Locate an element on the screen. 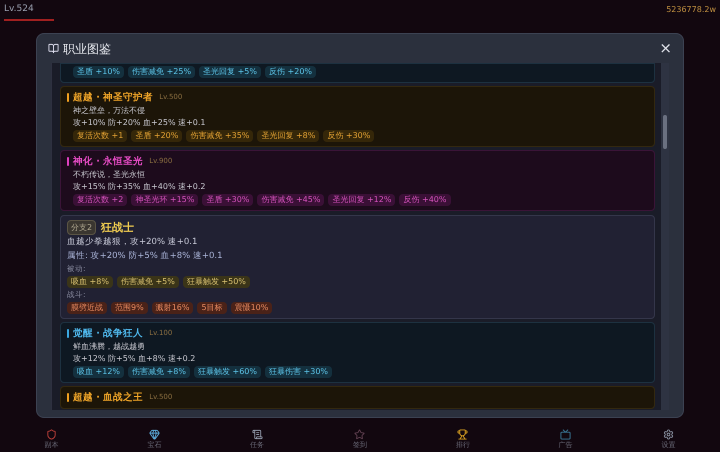  scroll-icon is located at coordinates (257, 434).